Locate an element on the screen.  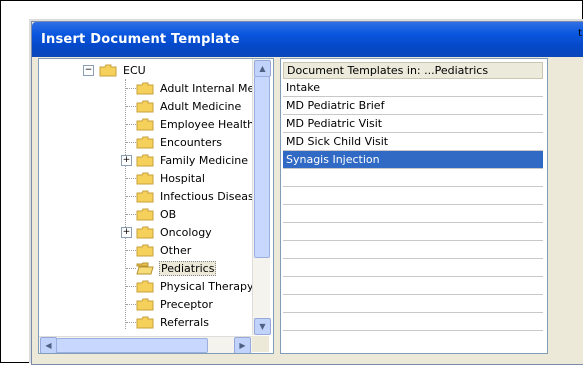
tree-vertical-scrollbar: ▲ ▼ is located at coordinates (261, 197).